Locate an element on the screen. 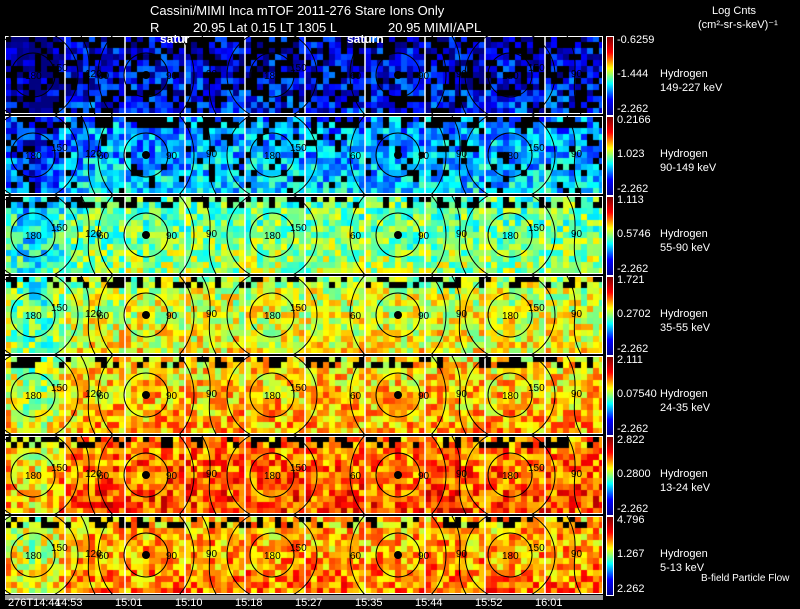 The image size is (800, 609). x-tick-label: 15:27 is located at coordinates (309, 603).